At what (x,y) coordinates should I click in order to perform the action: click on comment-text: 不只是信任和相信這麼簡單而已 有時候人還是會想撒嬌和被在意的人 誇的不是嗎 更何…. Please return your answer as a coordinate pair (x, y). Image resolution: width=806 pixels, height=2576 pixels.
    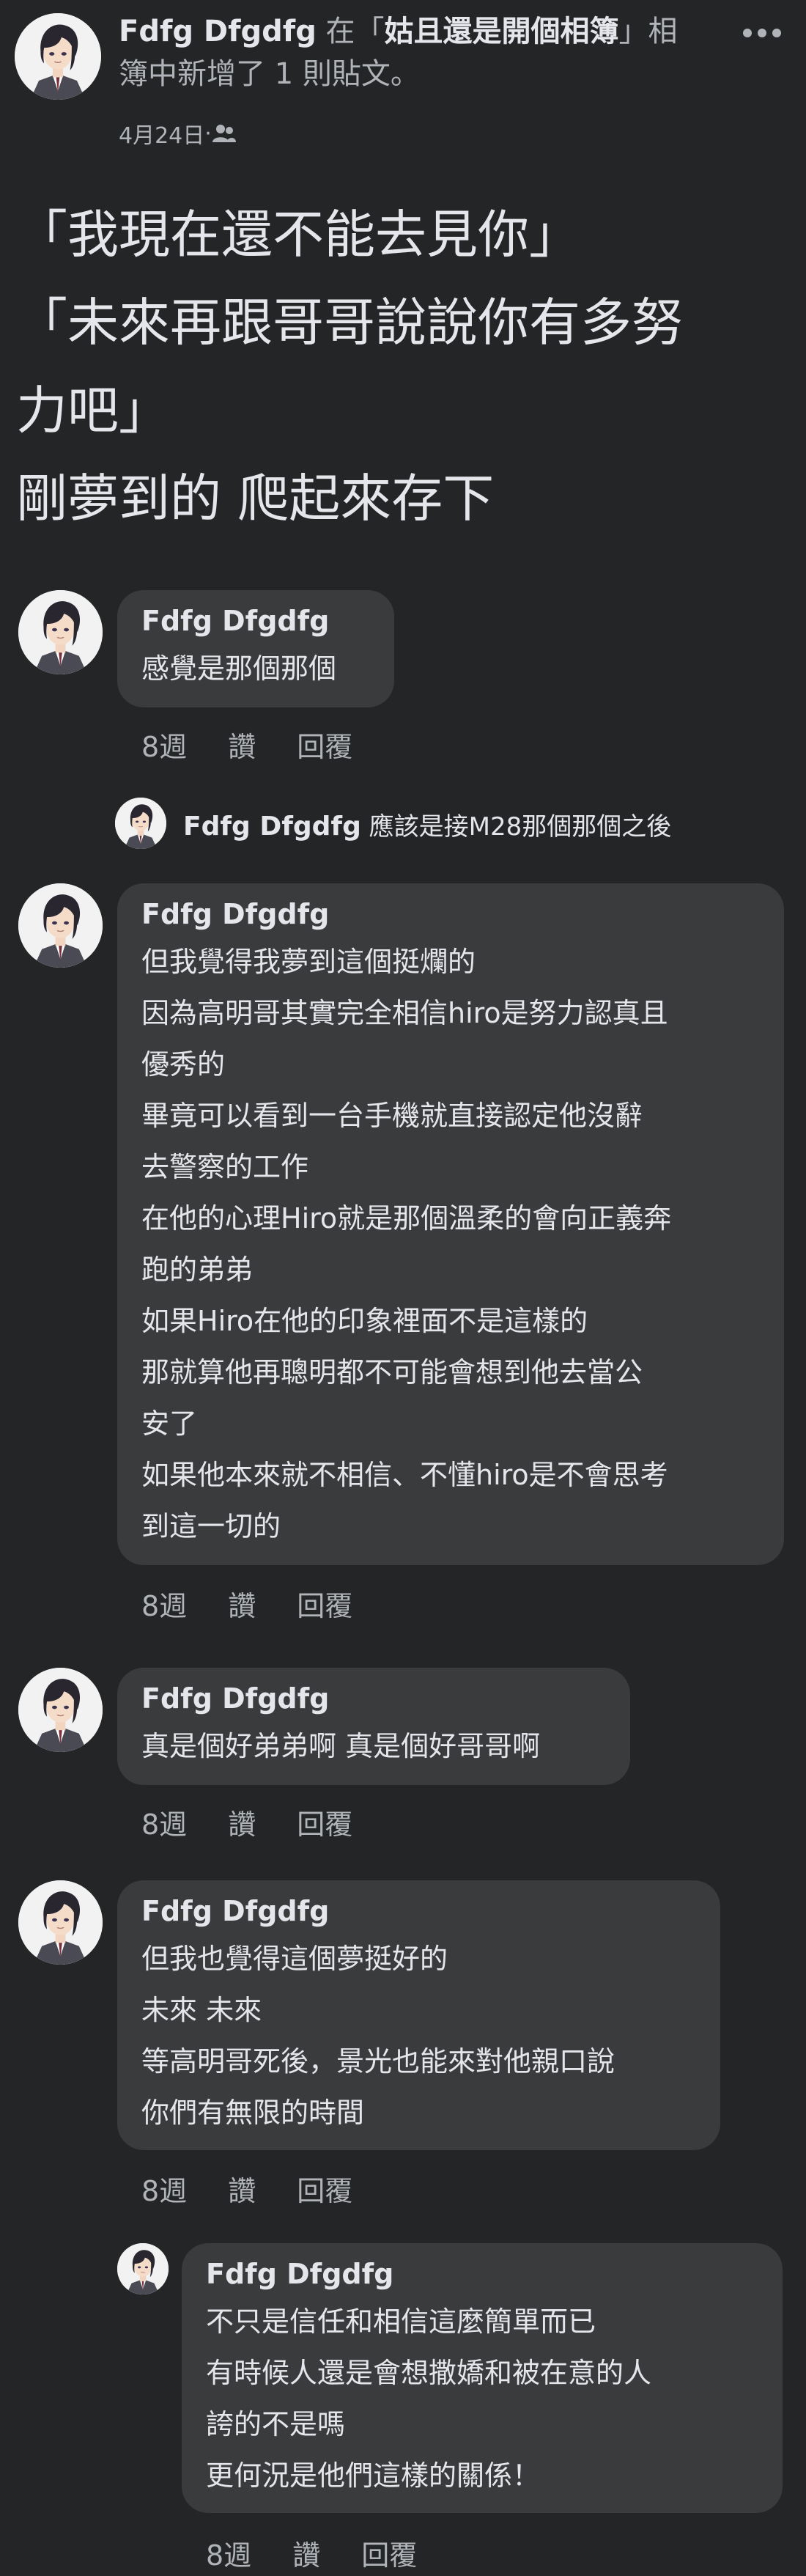
    Looking at the image, I should click on (429, 2398).